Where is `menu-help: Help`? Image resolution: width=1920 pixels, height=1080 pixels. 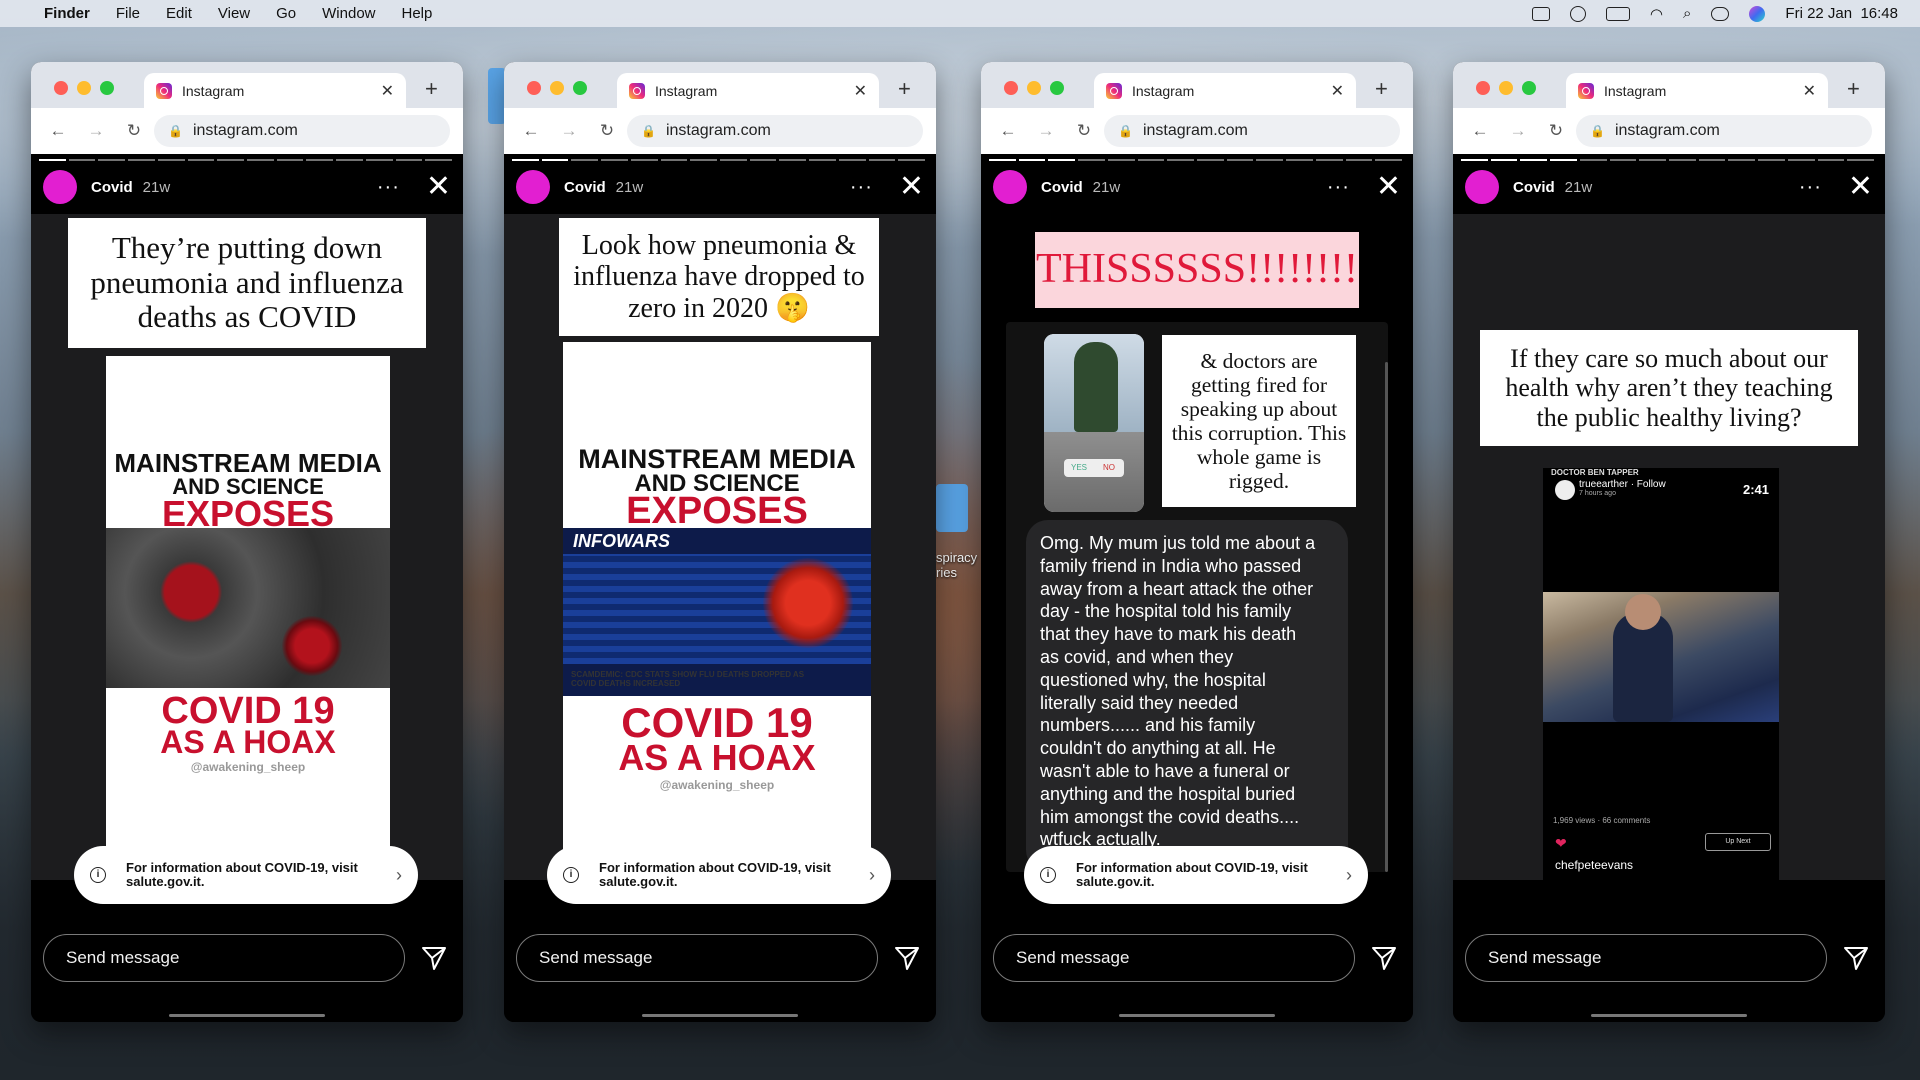
menu-help: Help is located at coordinates (417, 13).